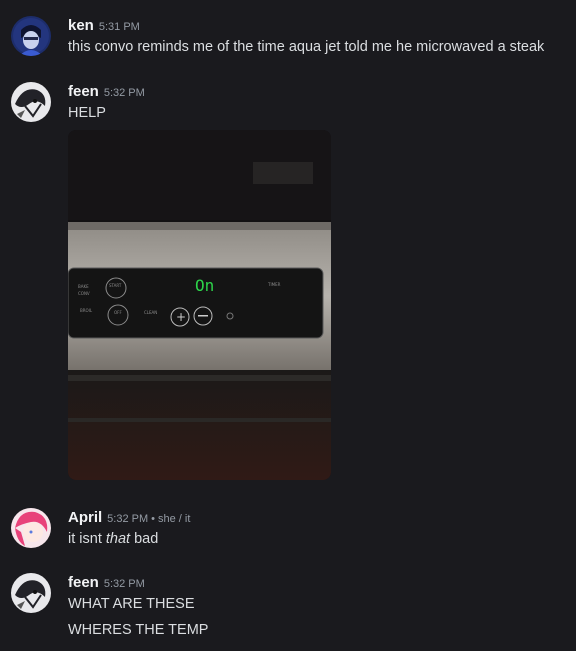 The width and height of the screenshot is (576, 651). Describe the element at coordinates (83, 582) in the screenshot. I see `author-name-text: feen` at that location.